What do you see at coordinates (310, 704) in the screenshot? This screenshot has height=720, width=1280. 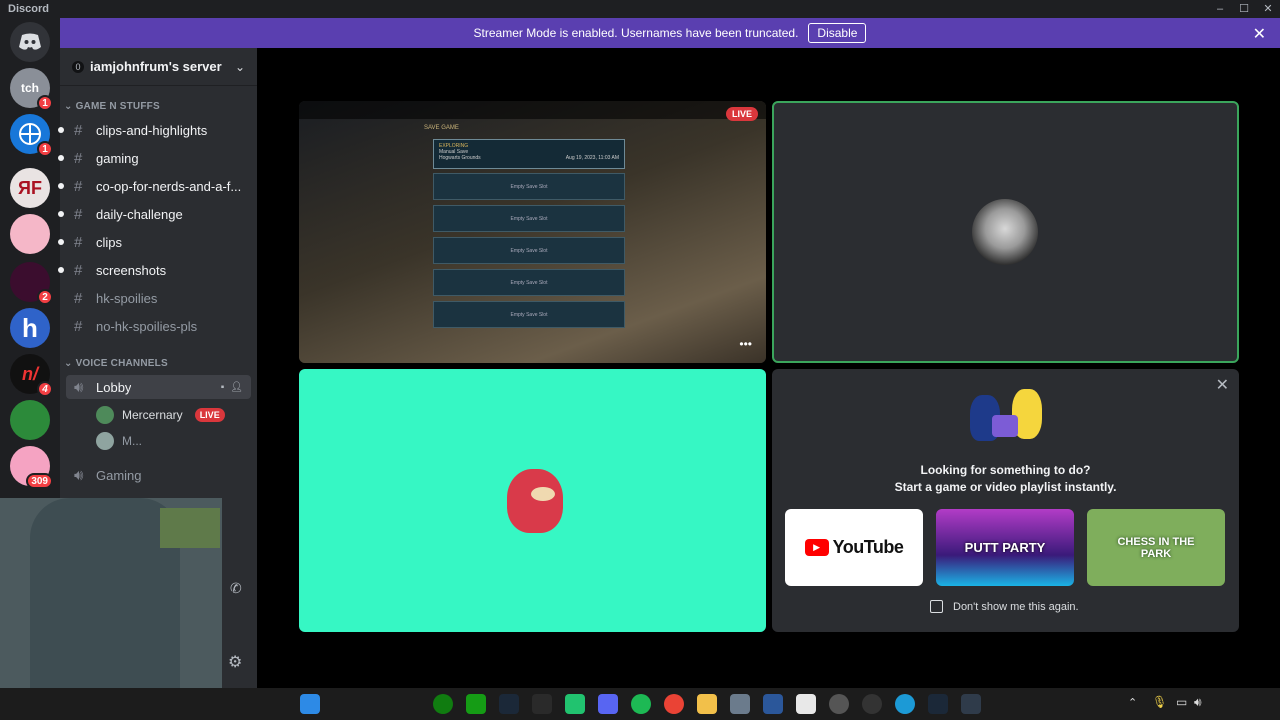 I see `windows-start-icon` at bounding box center [310, 704].